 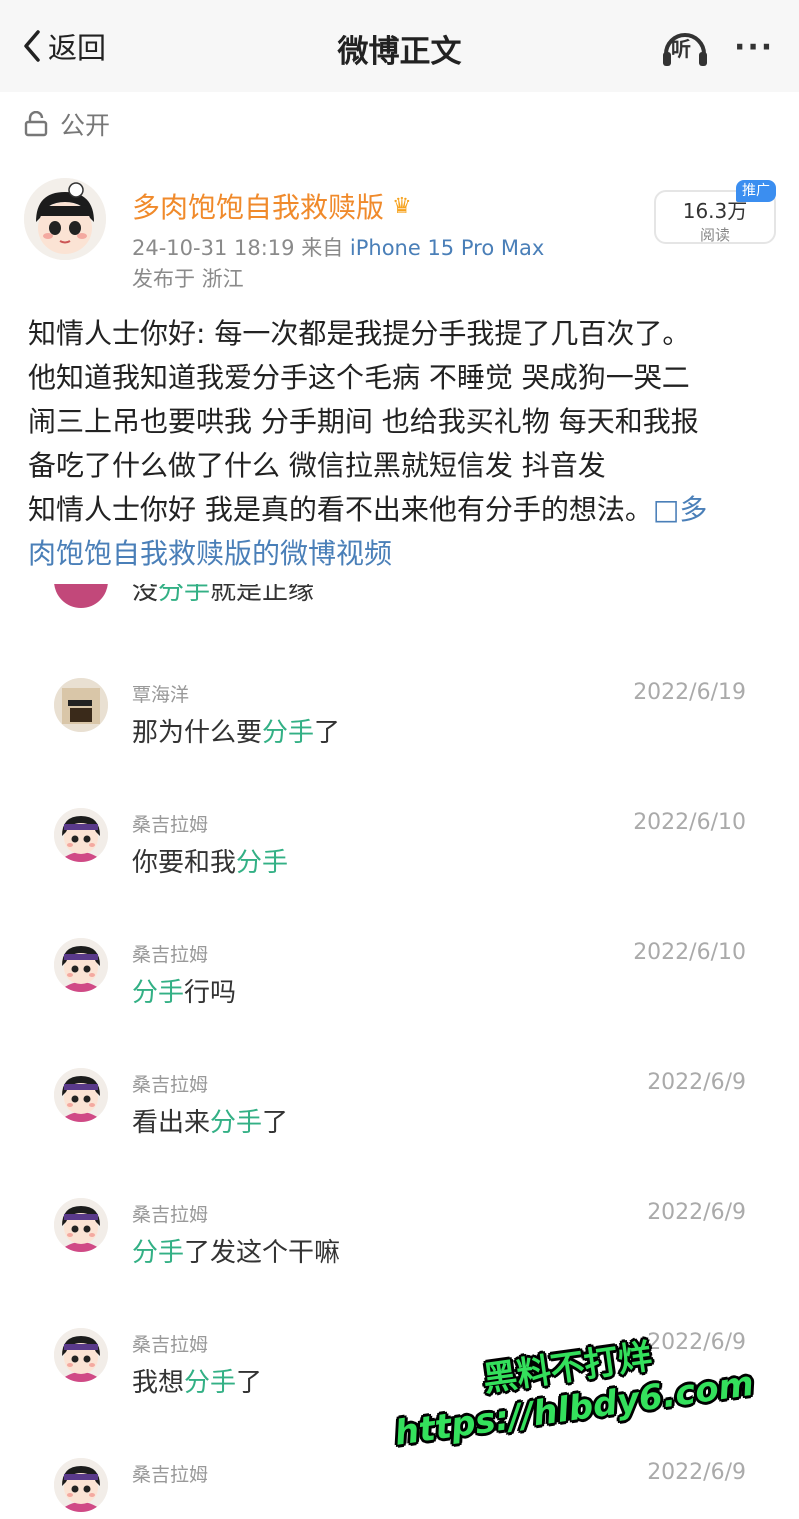 What do you see at coordinates (213, 248) in the screenshot?
I see `post-date: 24-10-31 18:19` at bounding box center [213, 248].